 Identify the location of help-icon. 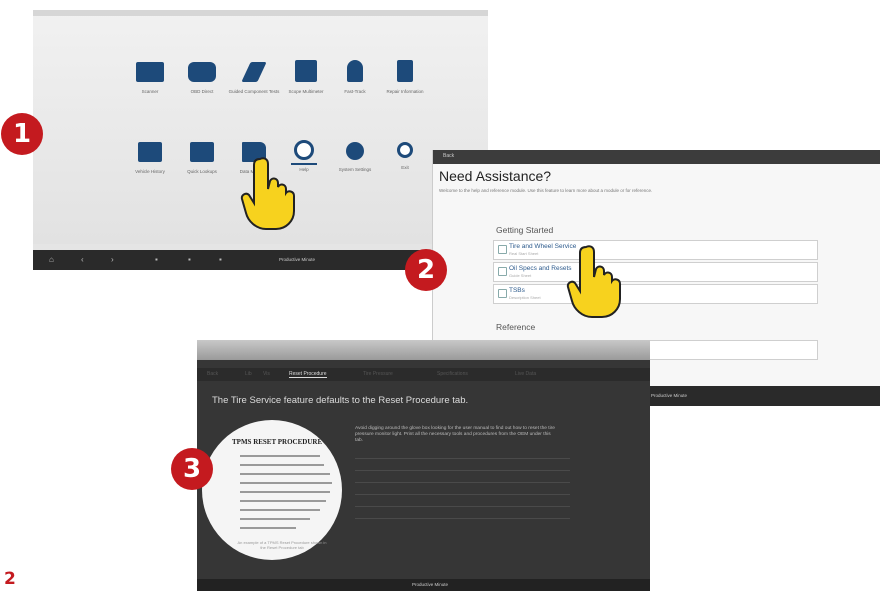
(304, 150).